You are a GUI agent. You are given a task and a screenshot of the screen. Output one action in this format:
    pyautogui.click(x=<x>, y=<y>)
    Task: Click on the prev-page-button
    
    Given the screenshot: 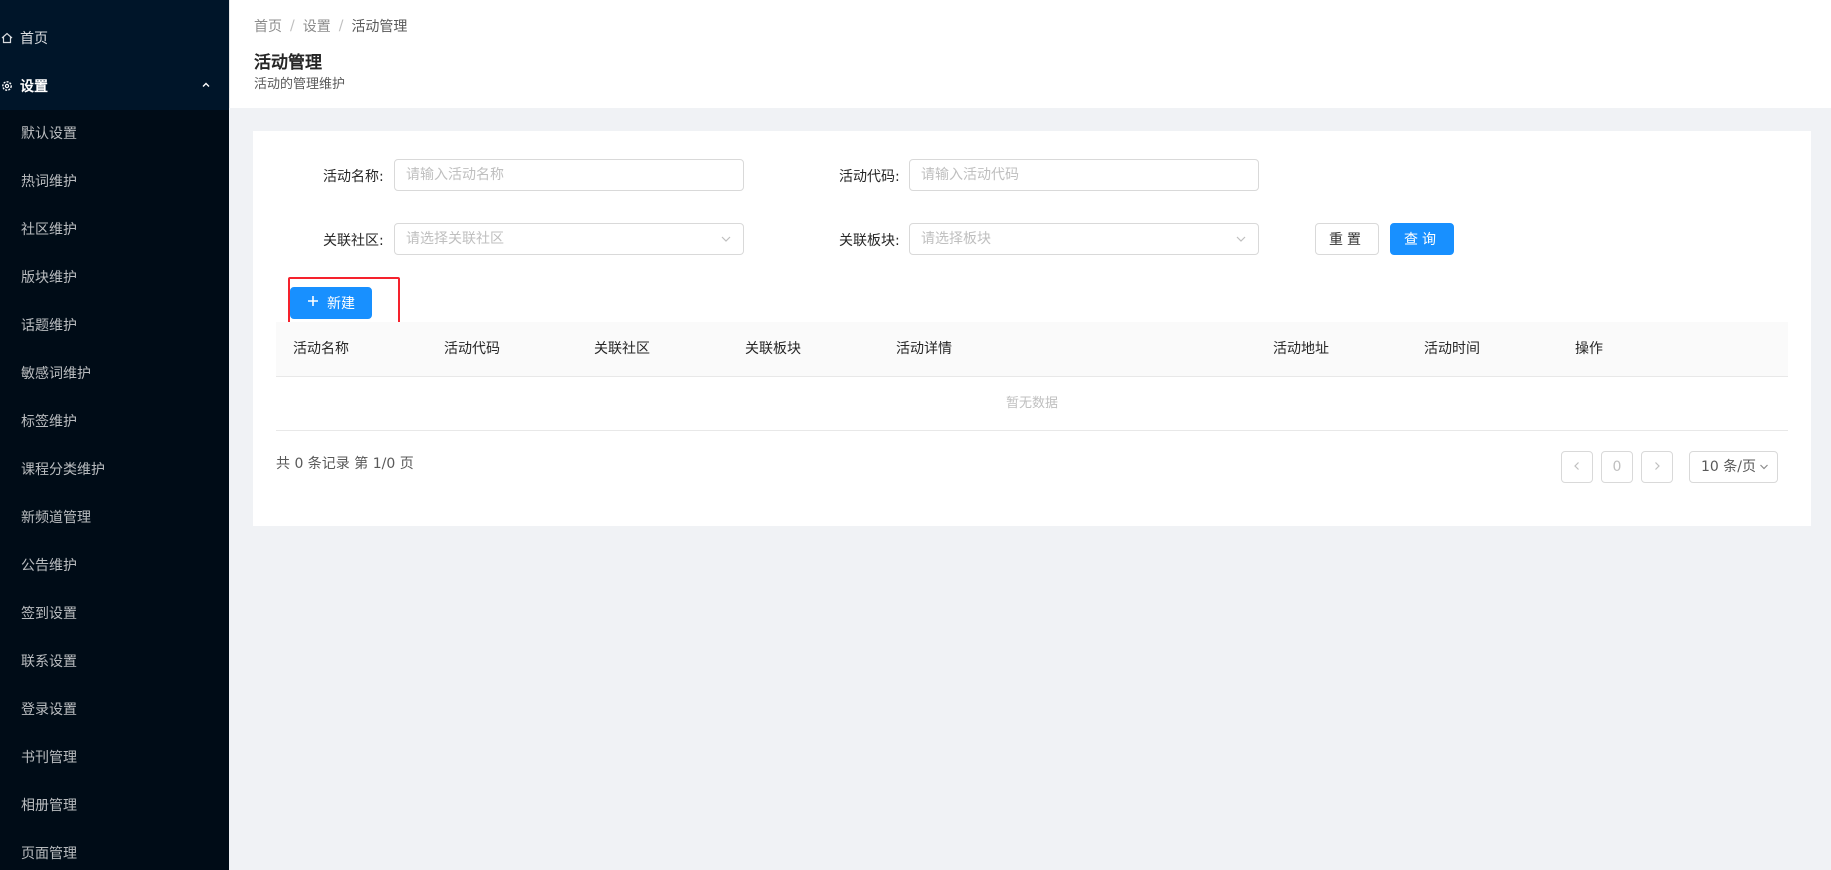 What is the action you would take?
    pyautogui.click(x=1577, y=467)
    